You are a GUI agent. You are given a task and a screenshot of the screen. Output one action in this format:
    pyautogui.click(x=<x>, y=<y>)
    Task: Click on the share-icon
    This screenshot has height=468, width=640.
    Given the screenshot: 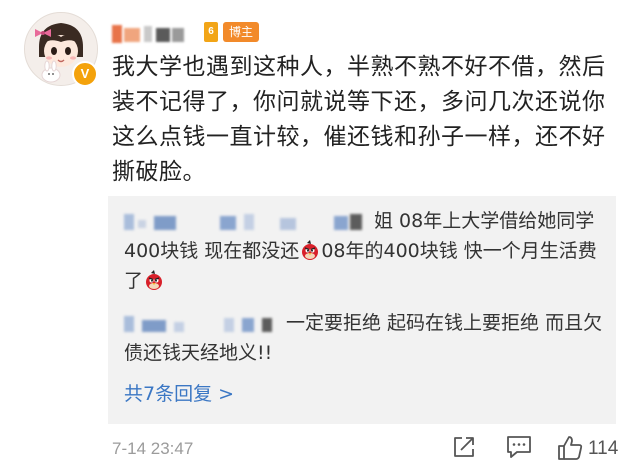 What is the action you would take?
    pyautogui.click(x=464, y=447)
    